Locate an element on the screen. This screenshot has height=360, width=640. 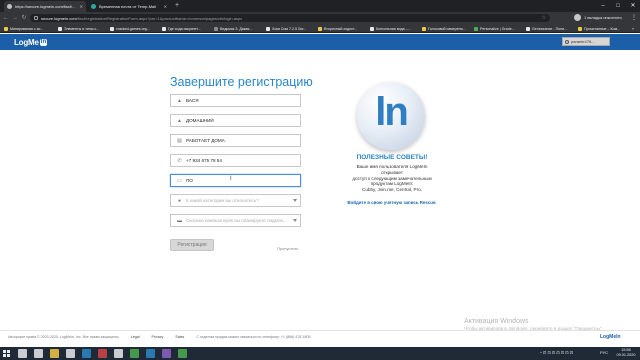
incognito-icon is located at coordinates (577, 17).